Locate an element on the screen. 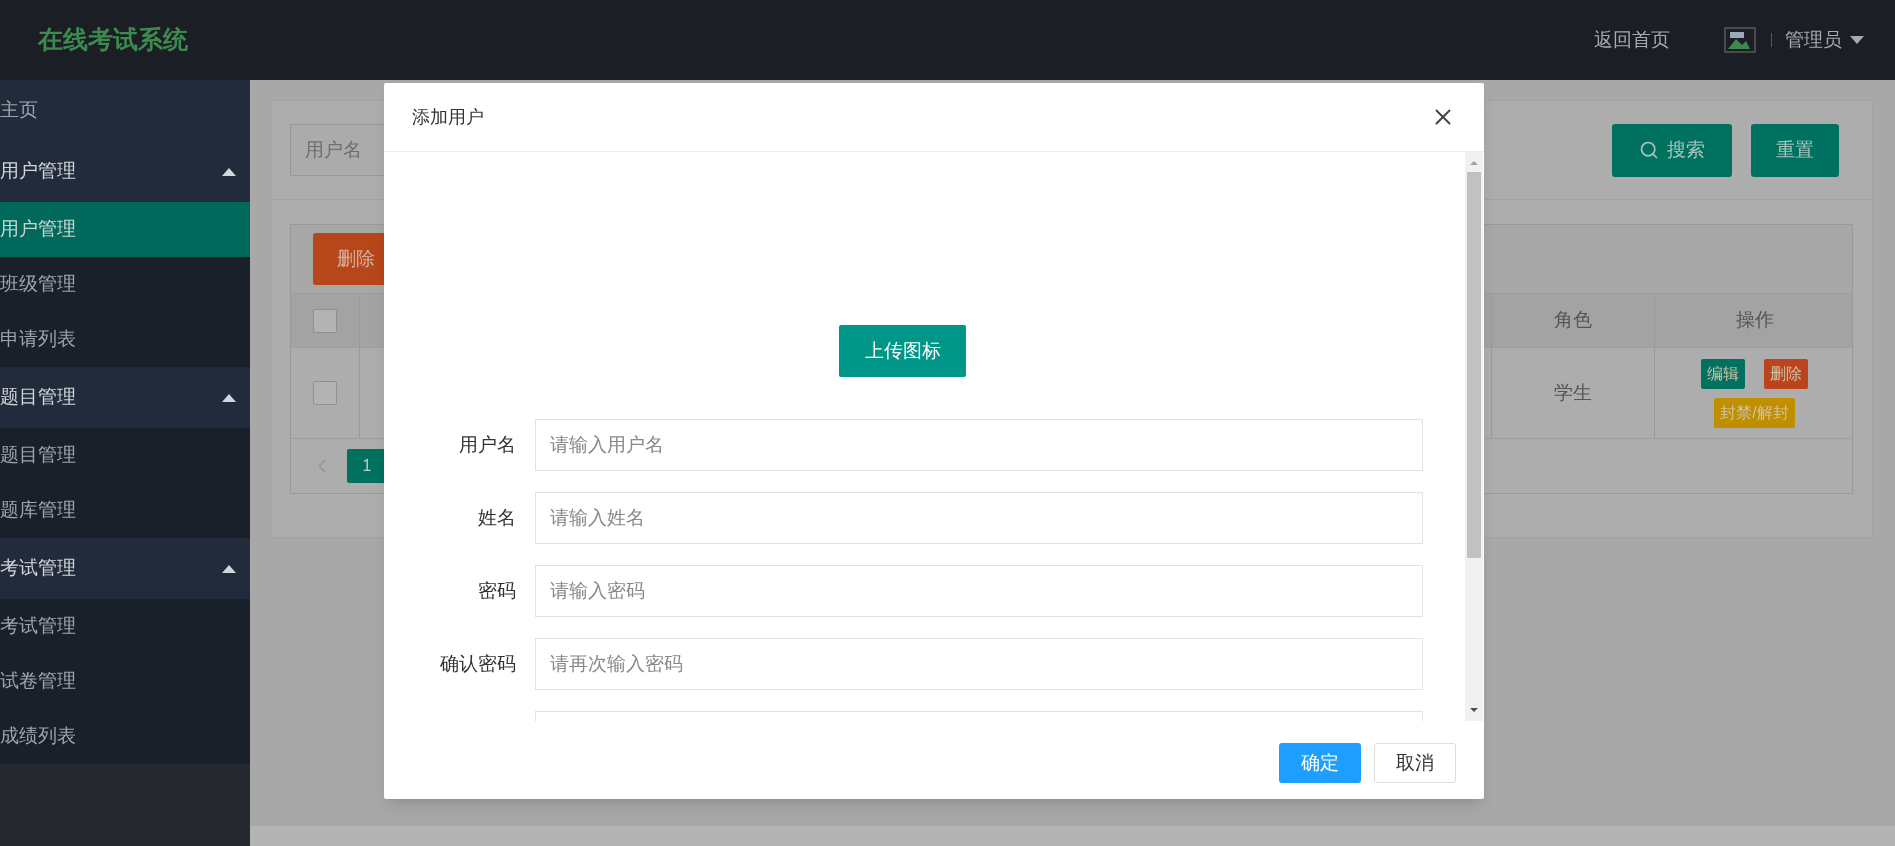 This screenshot has width=1895, height=846. sidebar-item: 试卷管理 is located at coordinates (125, 681).